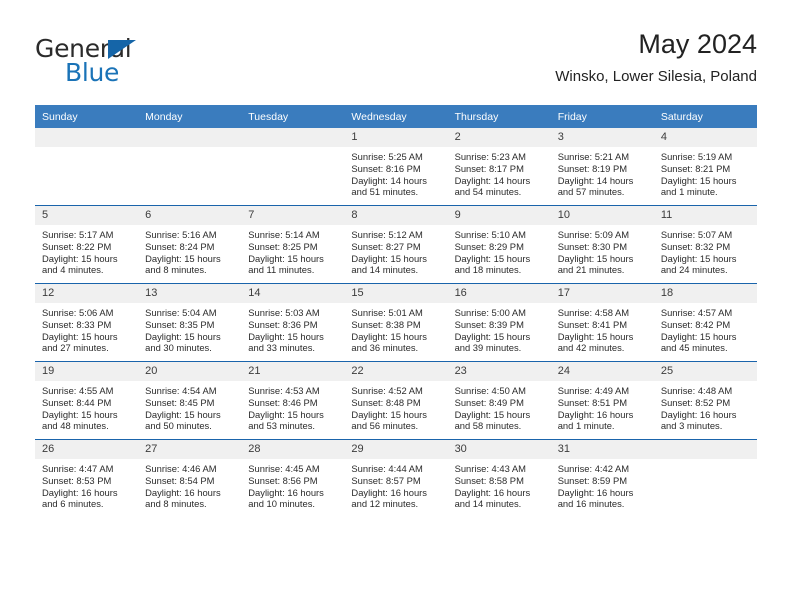 The image size is (792, 612). Describe the element at coordinates (78, 234) in the screenshot. I see `sunrise-text: Sunrise: 5:17 AM` at that location.